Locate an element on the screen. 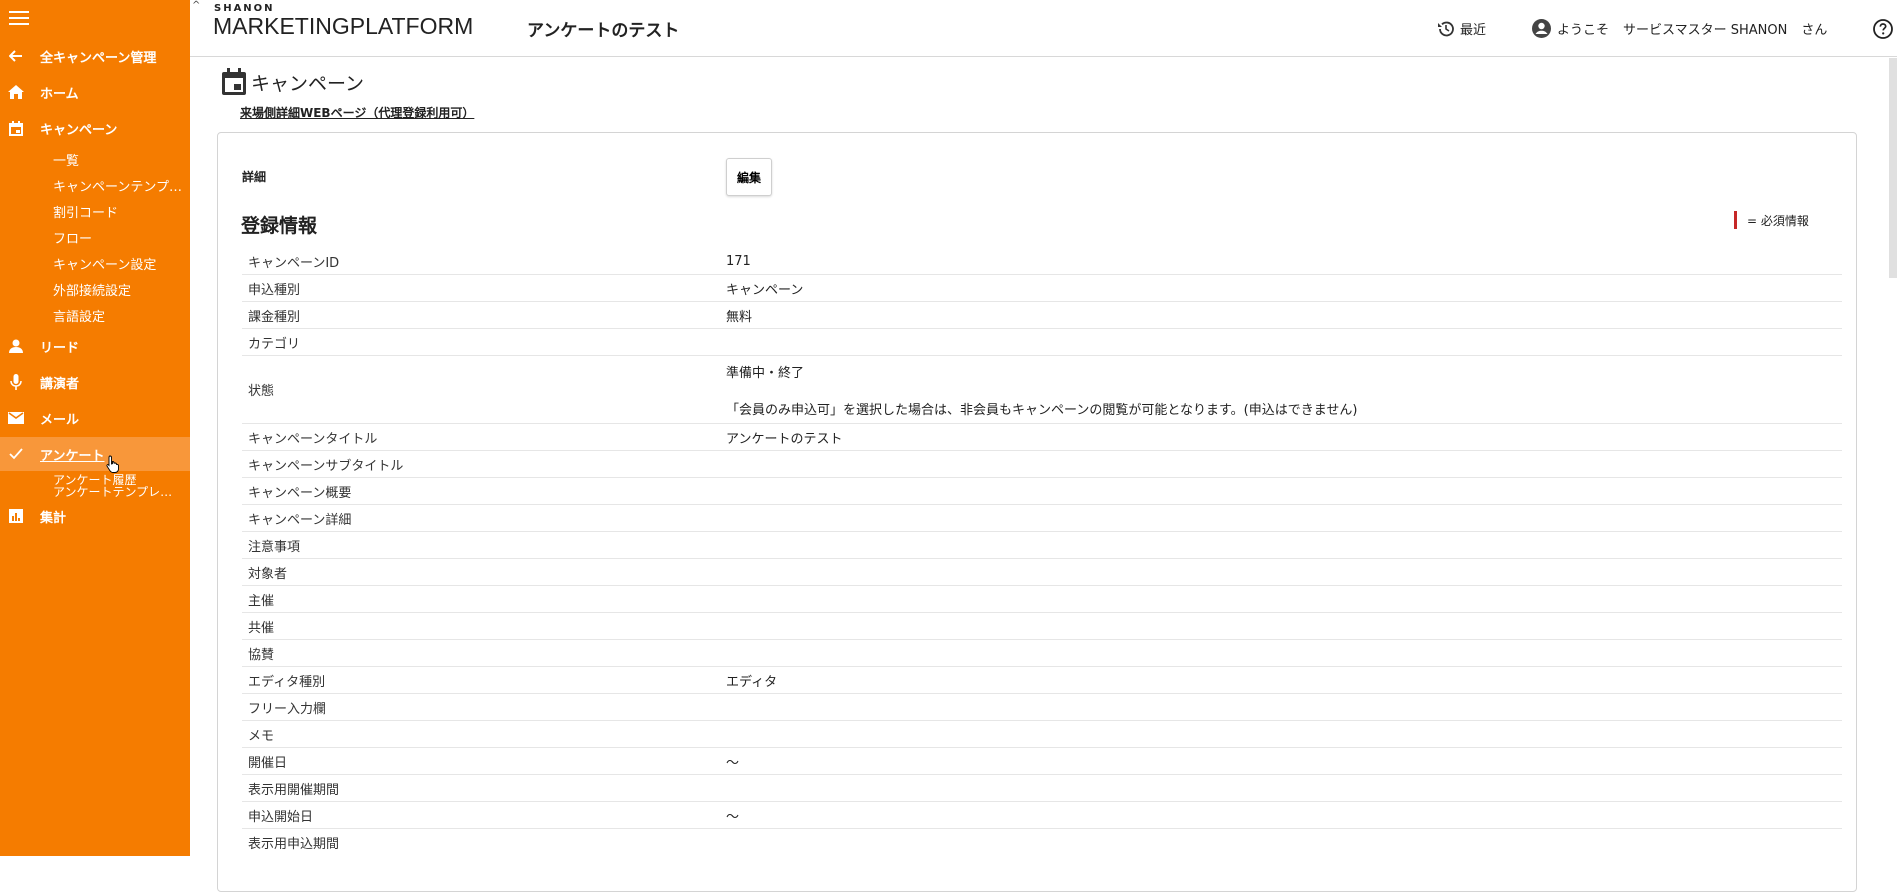 This screenshot has height=892, width=1897. status-value: 準備中・終了 is located at coordinates (765, 373).